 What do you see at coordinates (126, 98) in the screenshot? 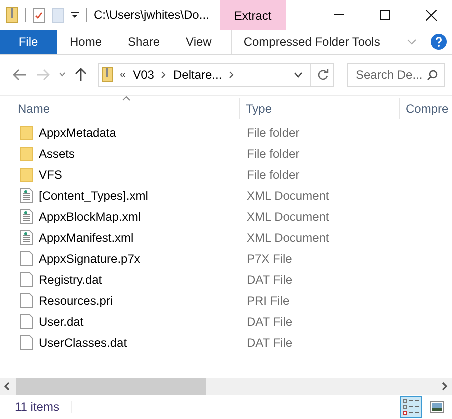
I see `sort-up-icon` at bounding box center [126, 98].